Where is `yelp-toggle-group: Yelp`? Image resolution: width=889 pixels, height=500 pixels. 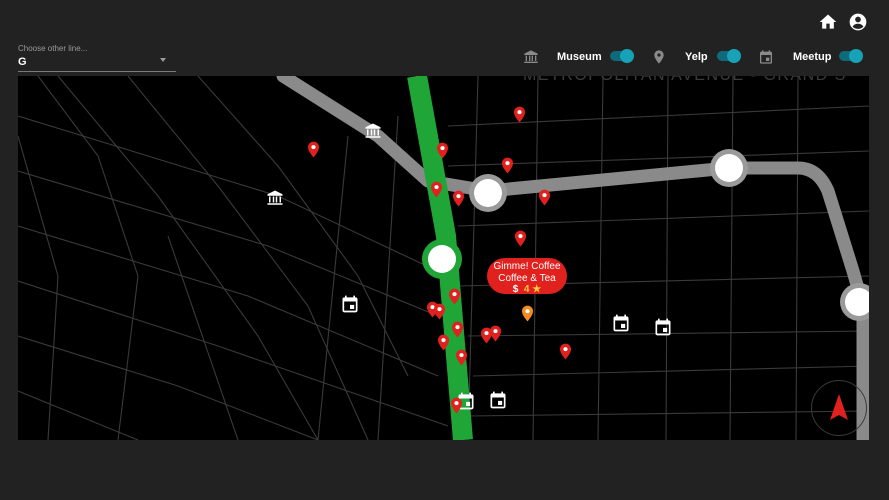
yelp-toggle-group: Yelp is located at coordinates (696, 57).